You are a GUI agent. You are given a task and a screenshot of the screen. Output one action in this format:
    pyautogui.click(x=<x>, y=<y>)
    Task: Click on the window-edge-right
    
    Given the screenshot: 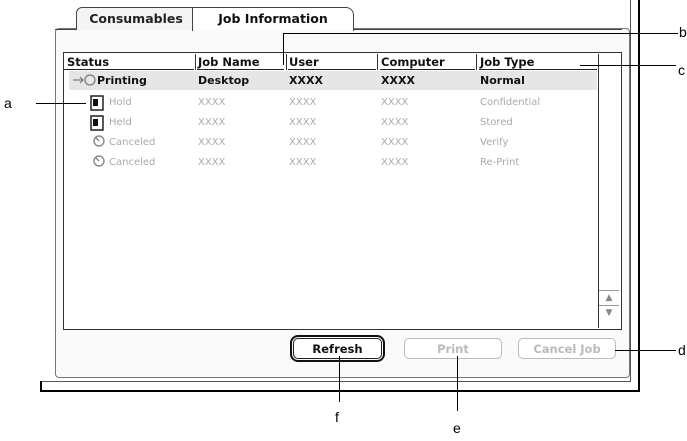 What is the action you would take?
    pyautogui.click(x=639, y=196)
    